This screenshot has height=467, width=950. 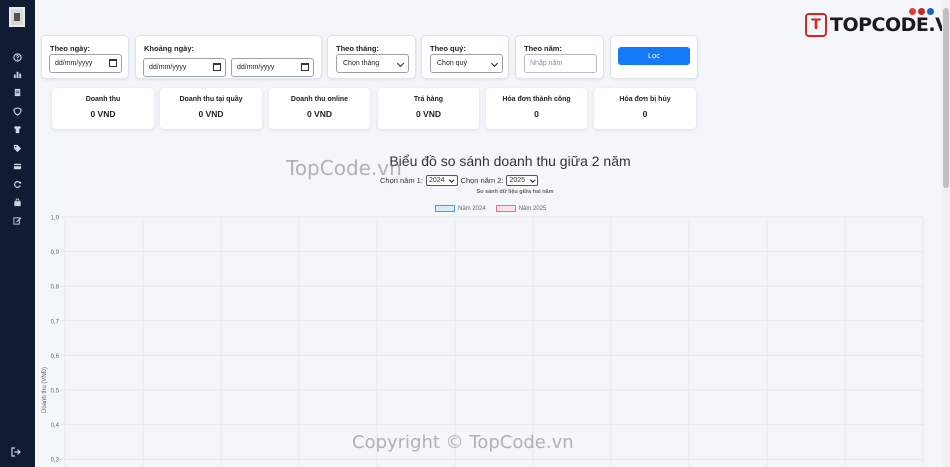 I want to click on year2-value: 2025, so click(x=517, y=180).